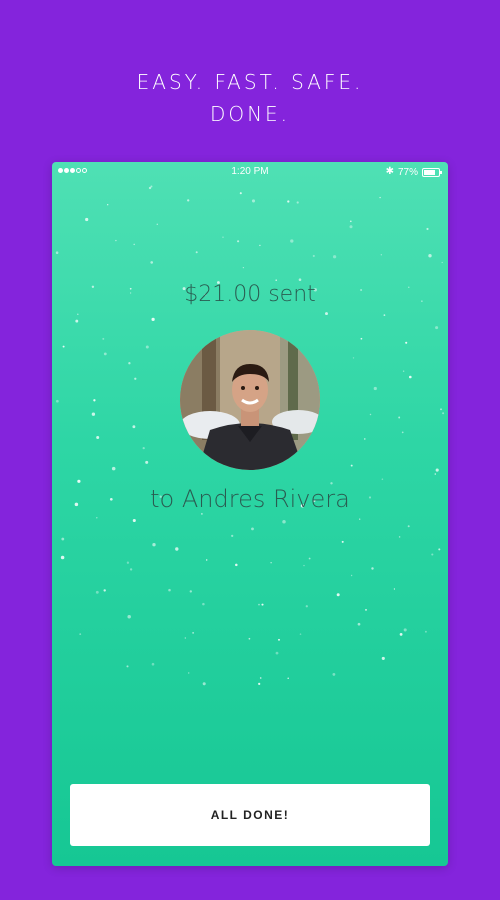 This screenshot has height=900, width=500. Describe the element at coordinates (250, 98) in the screenshot. I see `tagline: EASY. FAST. SAFE. DONE.` at that location.